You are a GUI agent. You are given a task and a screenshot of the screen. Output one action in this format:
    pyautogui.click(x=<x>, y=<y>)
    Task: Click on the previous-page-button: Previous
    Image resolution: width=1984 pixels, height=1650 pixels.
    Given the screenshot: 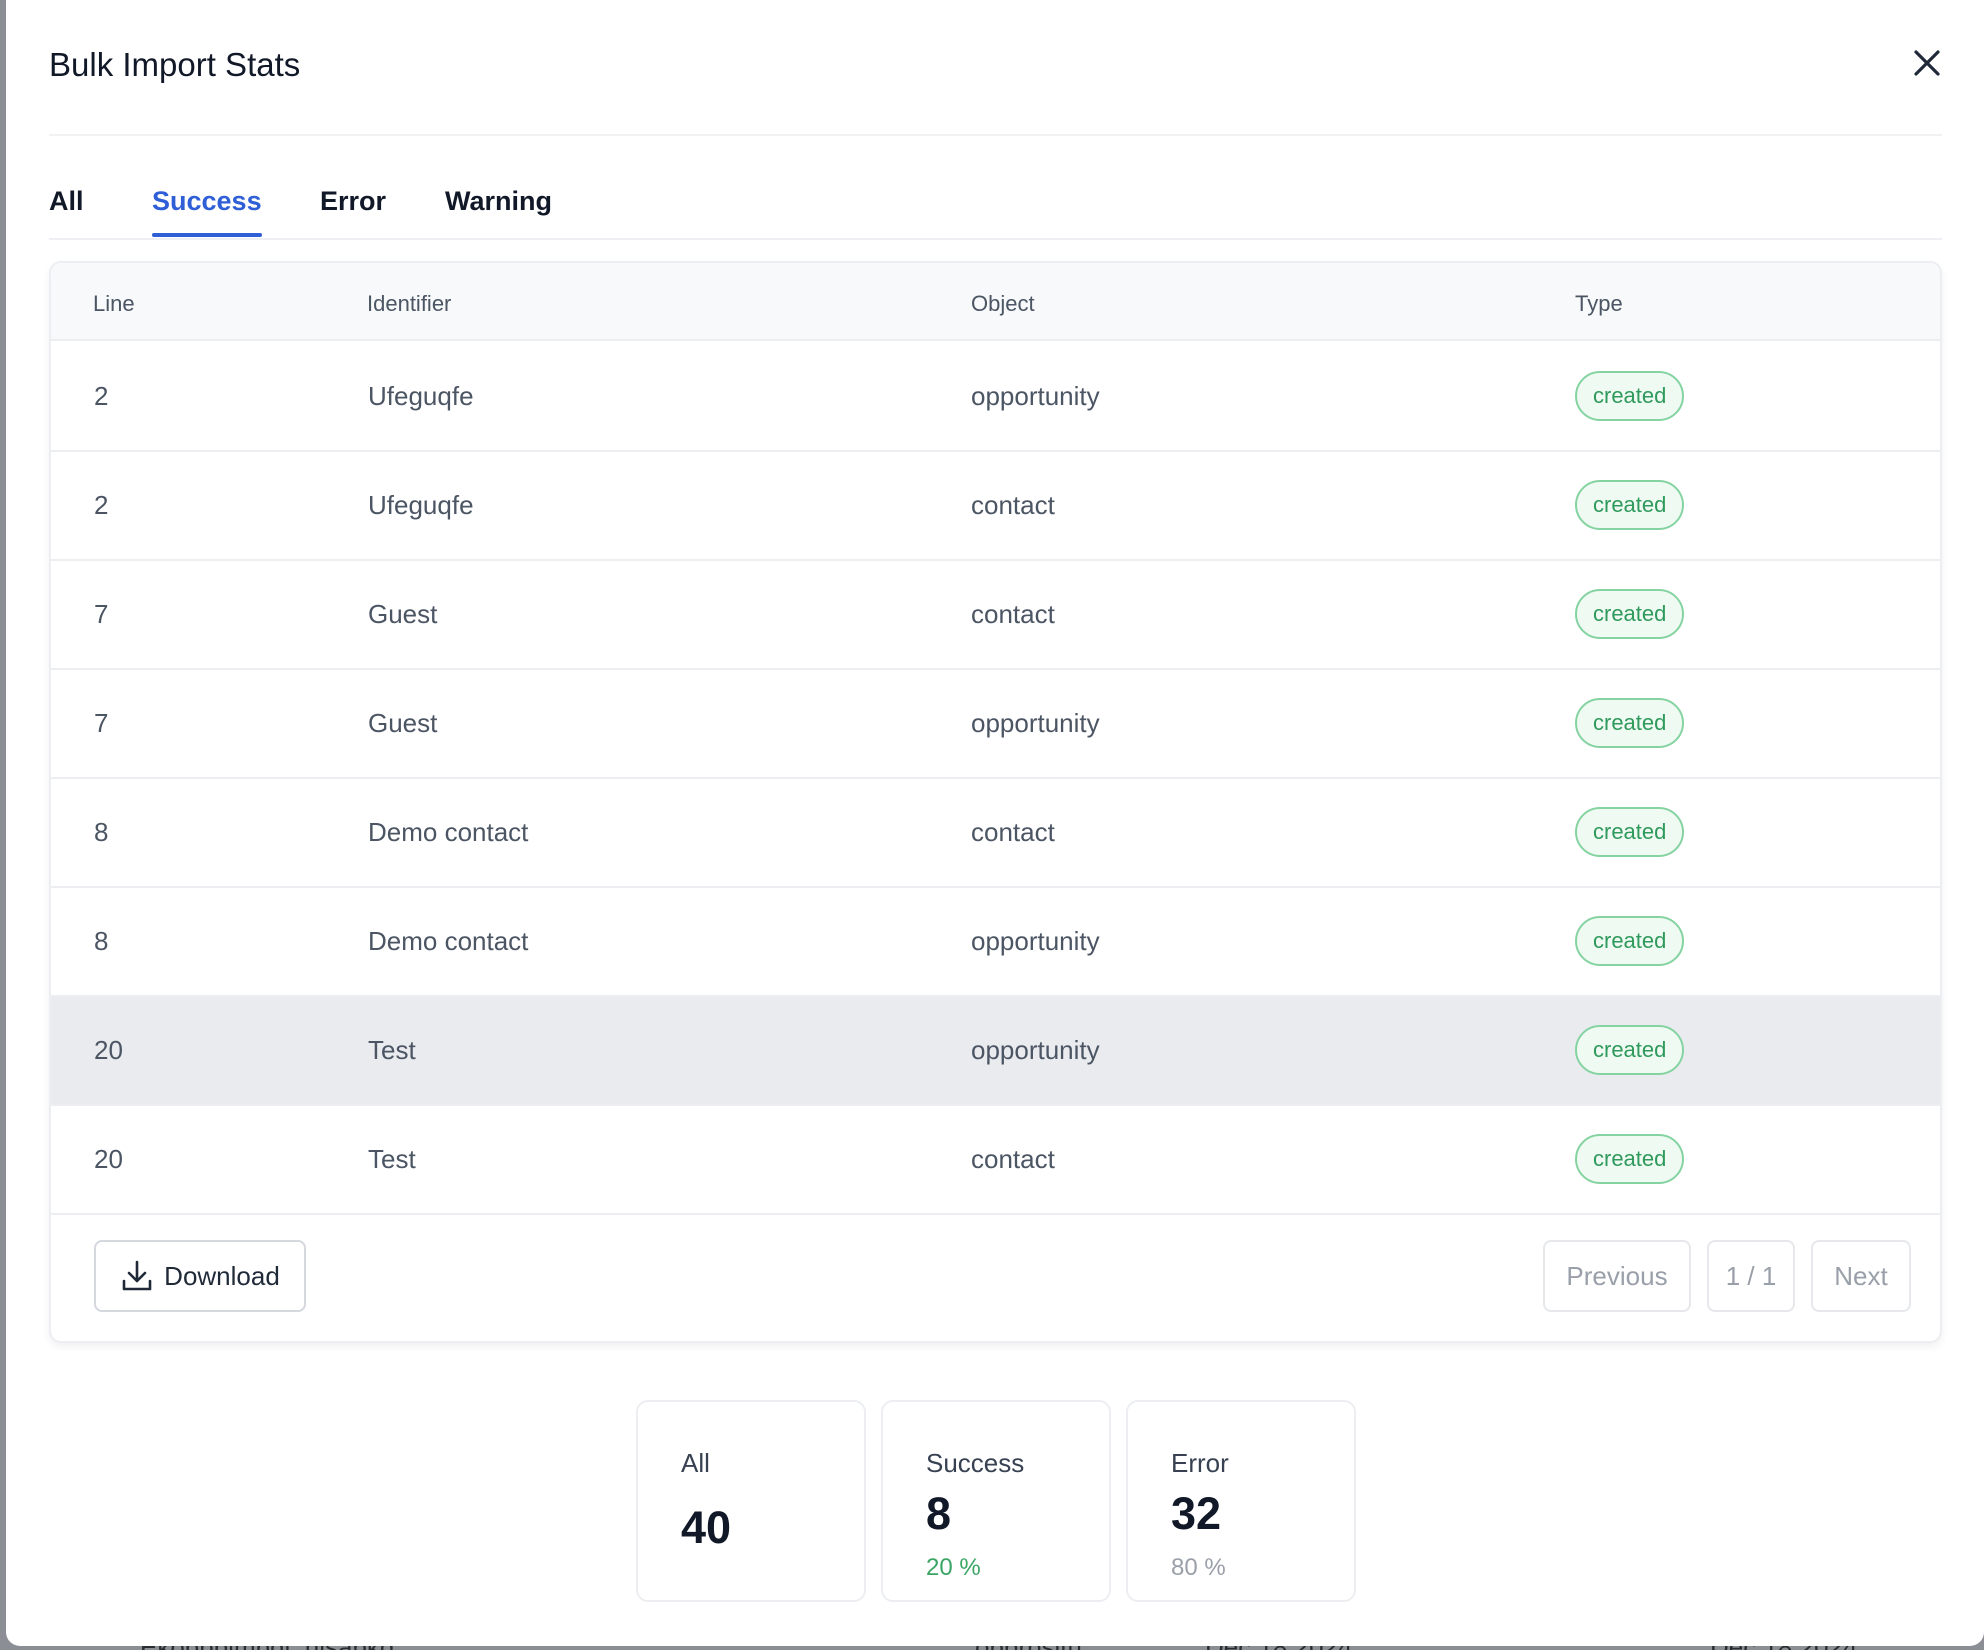 What is the action you would take?
    pyautogui.click(x=1617, y=1276)
    